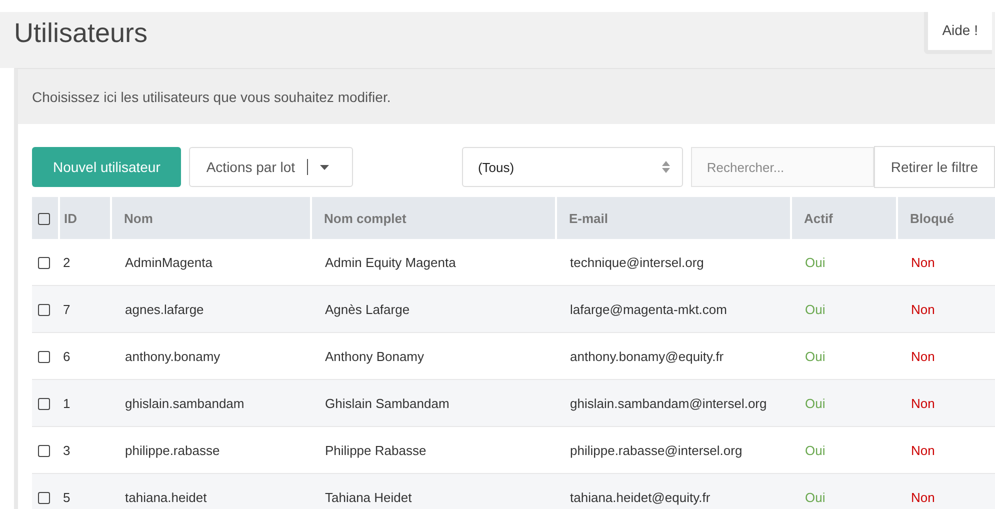 Image resolution: width=995 pixels, height=509 pixels. What do you see at coordinates (211, 218) in the screenshot?
I see `column-header: Nom` at bounding box center [211, 218].